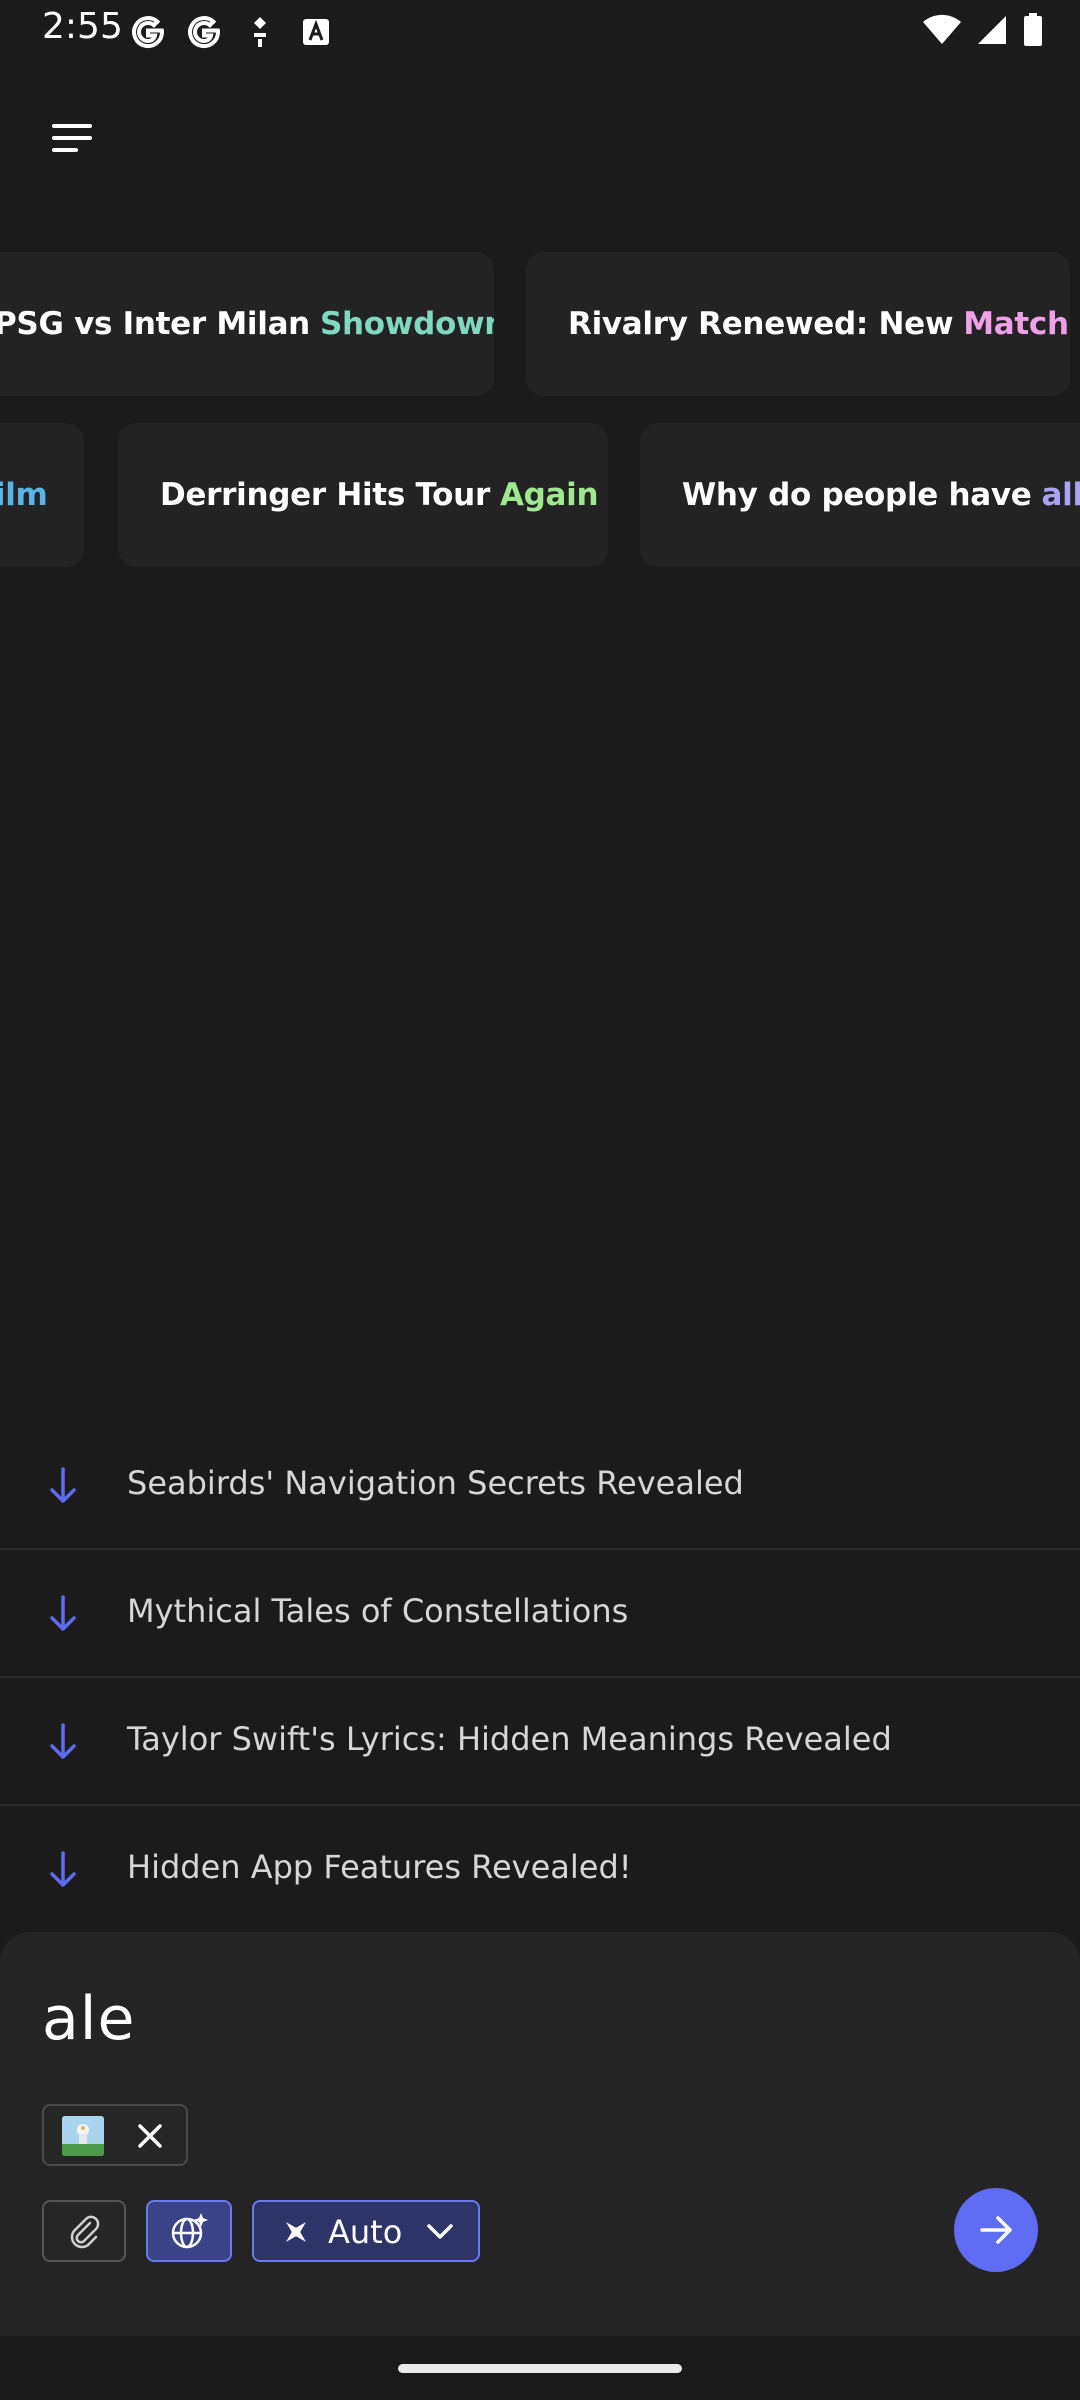 The image size is (1080, 2400). What do you see at coordinates (115, 2135) in the screenshot?
I see `attachment-chip` at bounding box center [115, 2135].